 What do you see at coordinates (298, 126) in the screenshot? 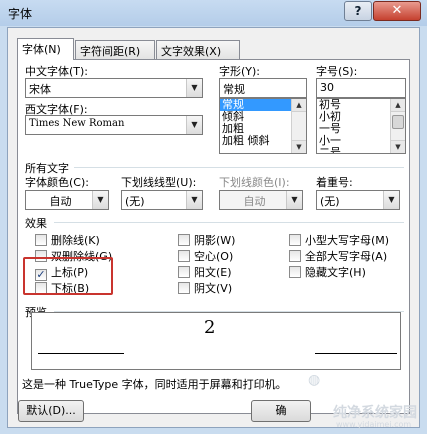
I see `font-style-scrollbar: ▲ ▼` at bounding box center [298, 126].